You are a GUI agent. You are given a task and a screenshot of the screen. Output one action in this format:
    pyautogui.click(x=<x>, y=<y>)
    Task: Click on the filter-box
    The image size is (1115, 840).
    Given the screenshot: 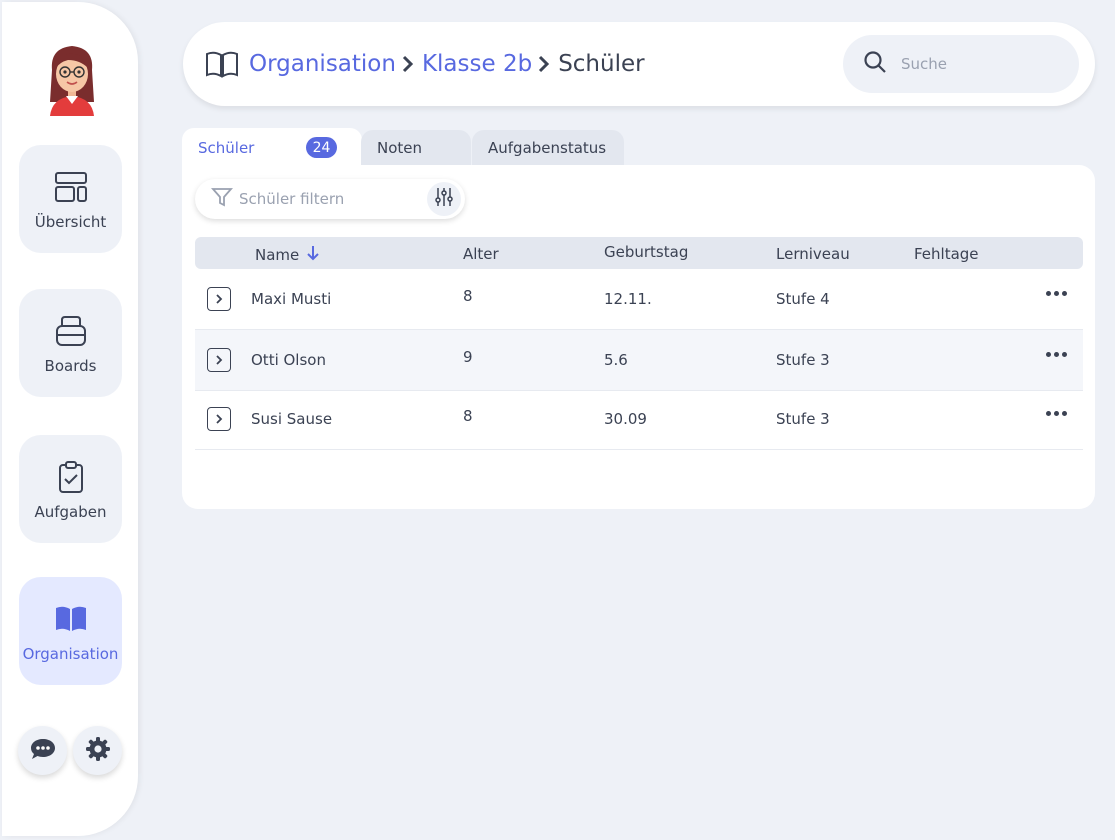 What is the action you would take?
    pyautogui.click(x=330, y=199)
    